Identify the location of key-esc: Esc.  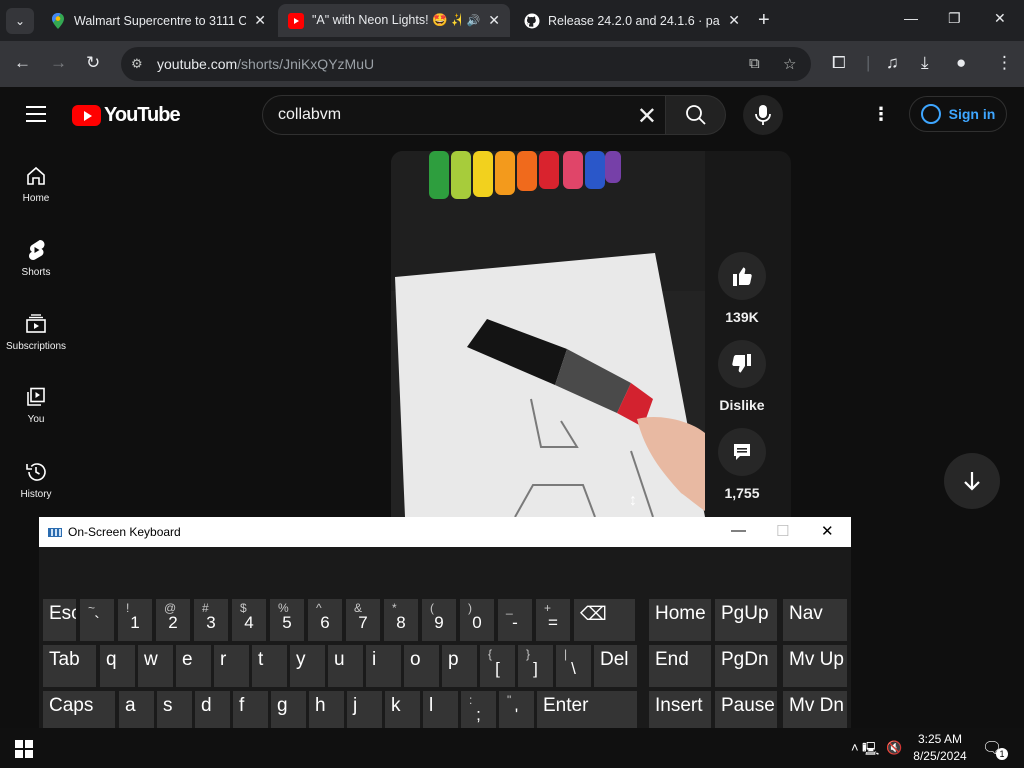
(59, 620).